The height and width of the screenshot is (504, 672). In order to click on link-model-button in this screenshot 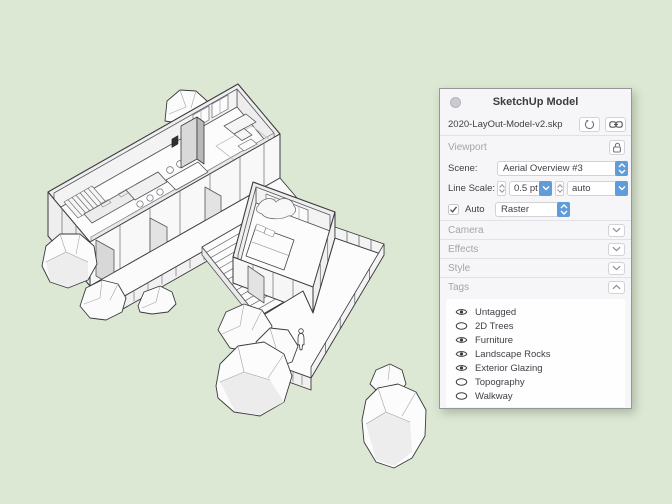, I will do `click(615, 124)`.